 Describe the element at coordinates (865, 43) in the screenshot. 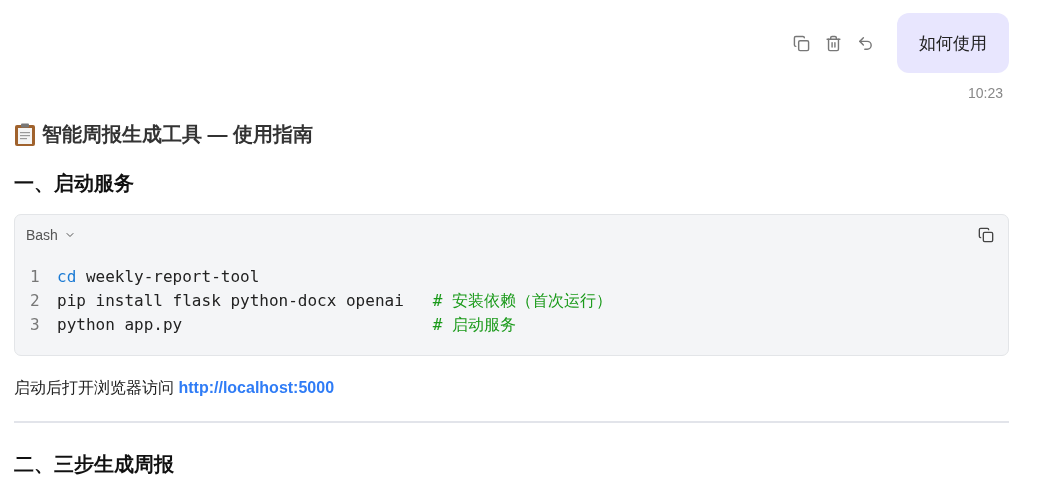

I see `undo-icon` at that location.